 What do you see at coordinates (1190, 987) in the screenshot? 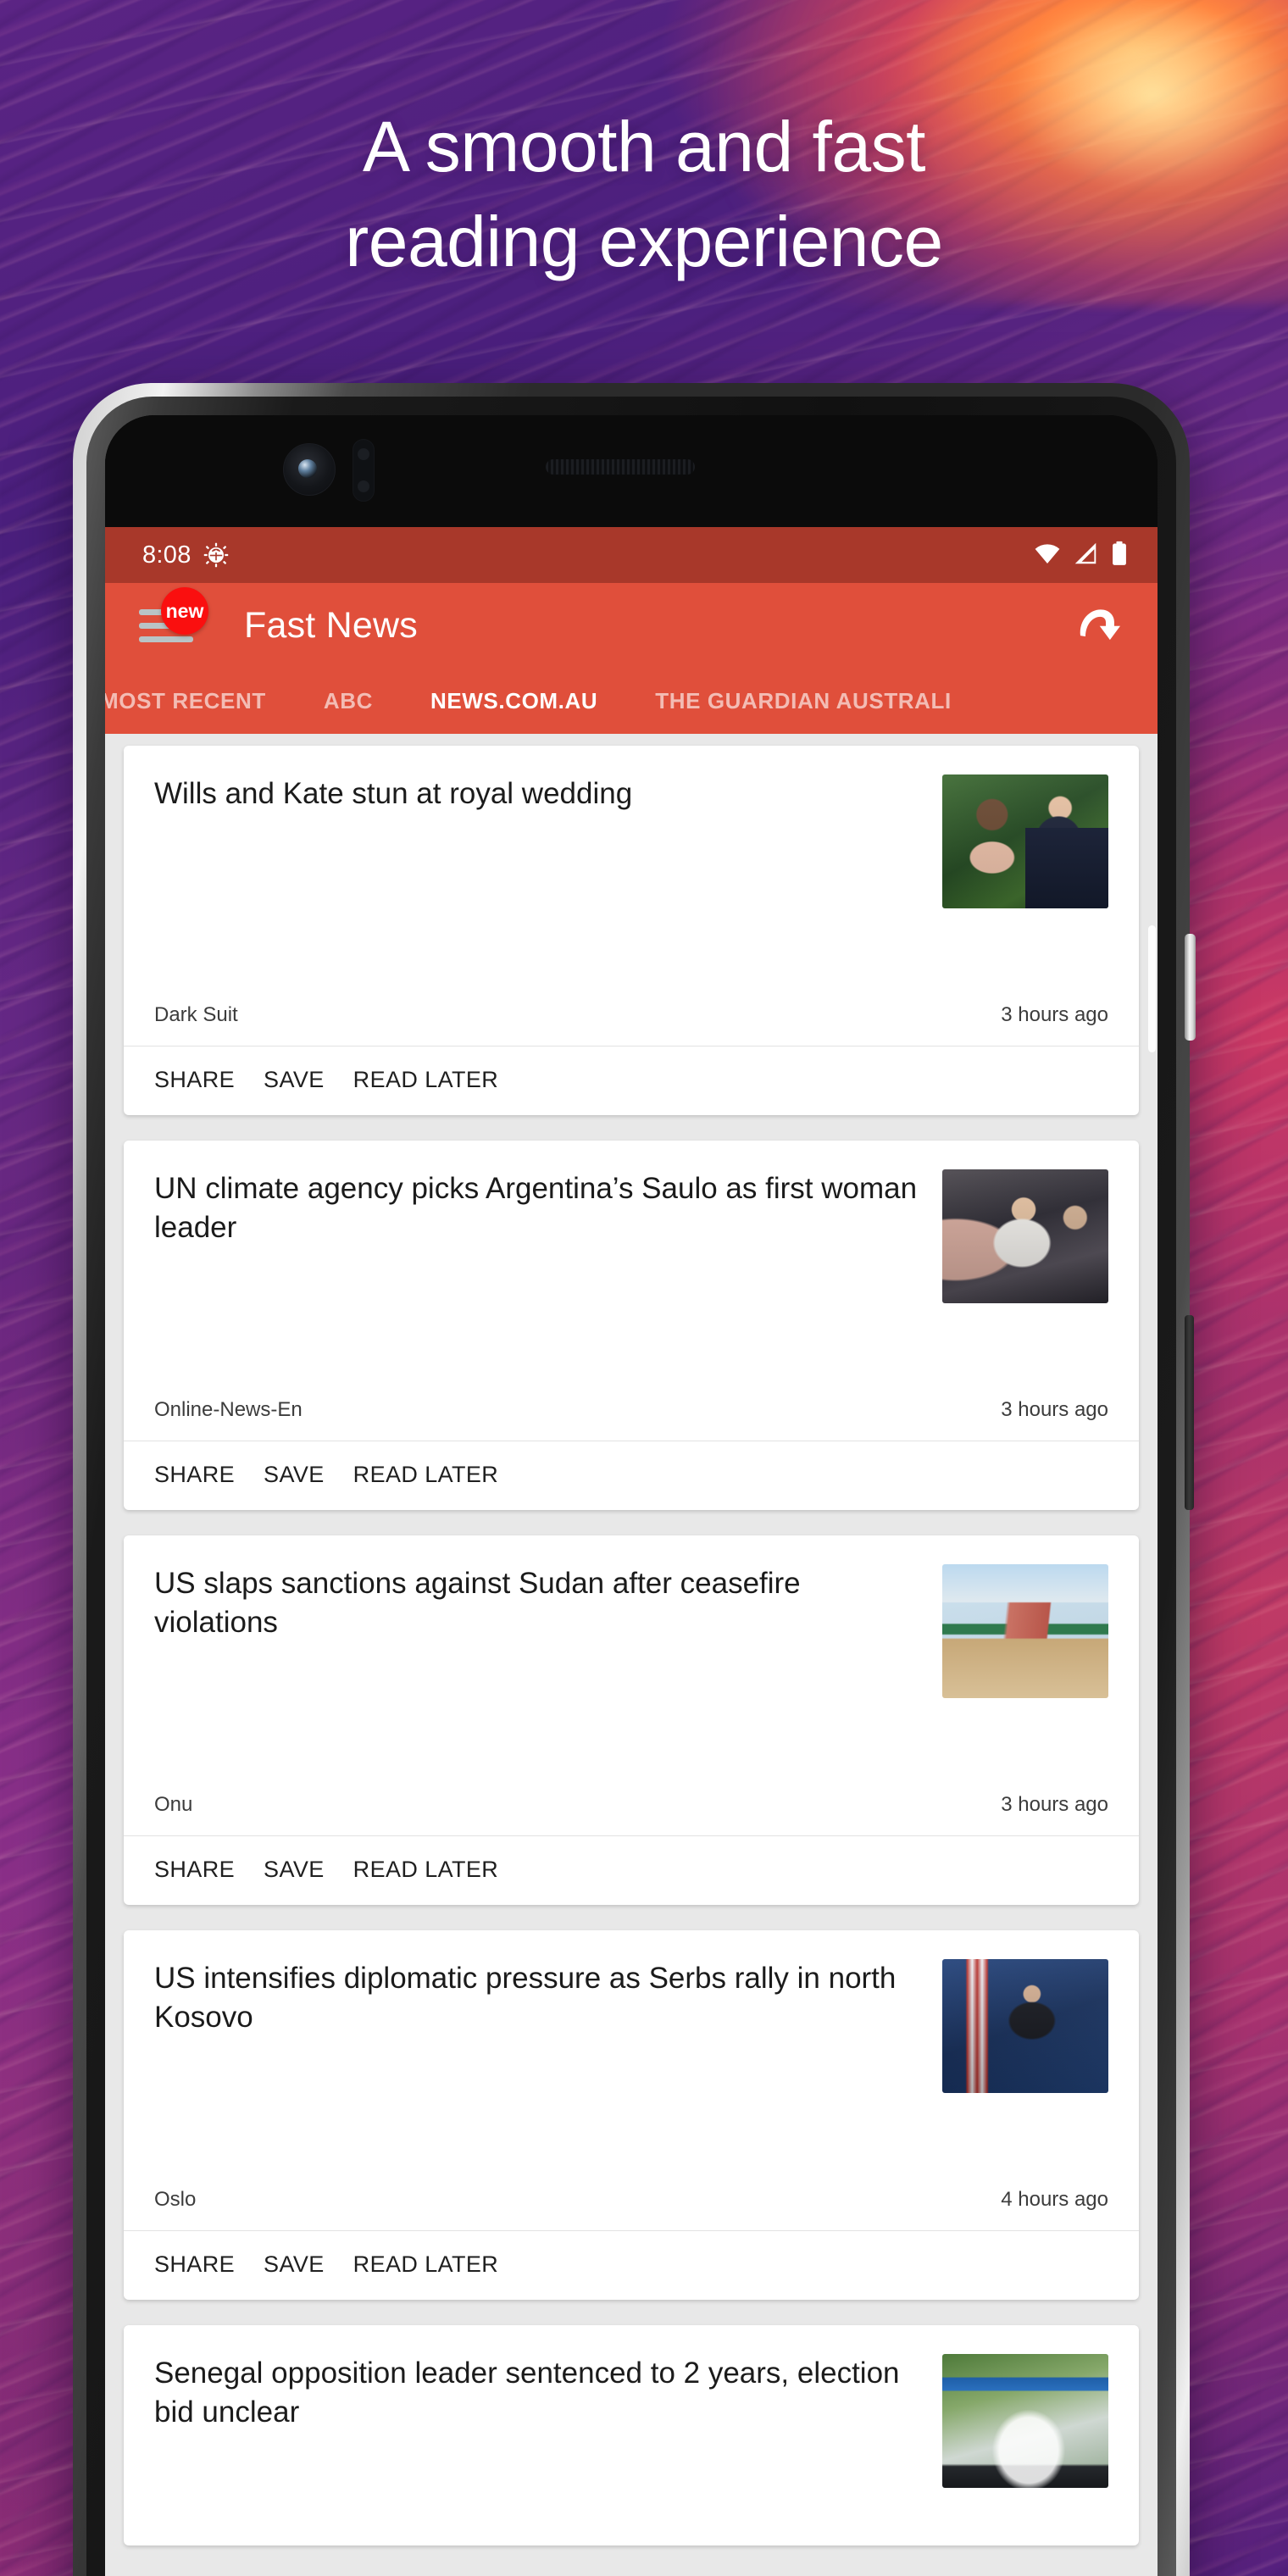
I see `phone-power-button` at bounding box center [1190, 987].